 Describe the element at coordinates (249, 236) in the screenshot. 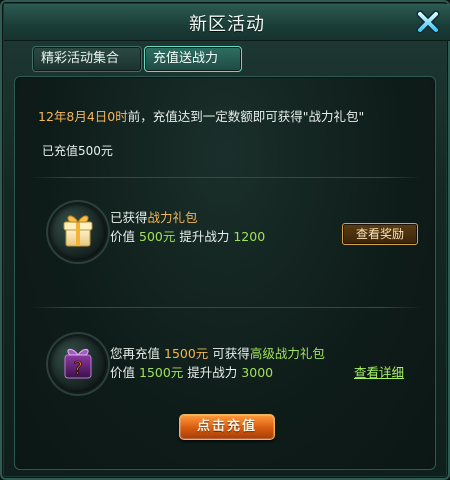

I see `reward1-power-amount: 1200` at that location.